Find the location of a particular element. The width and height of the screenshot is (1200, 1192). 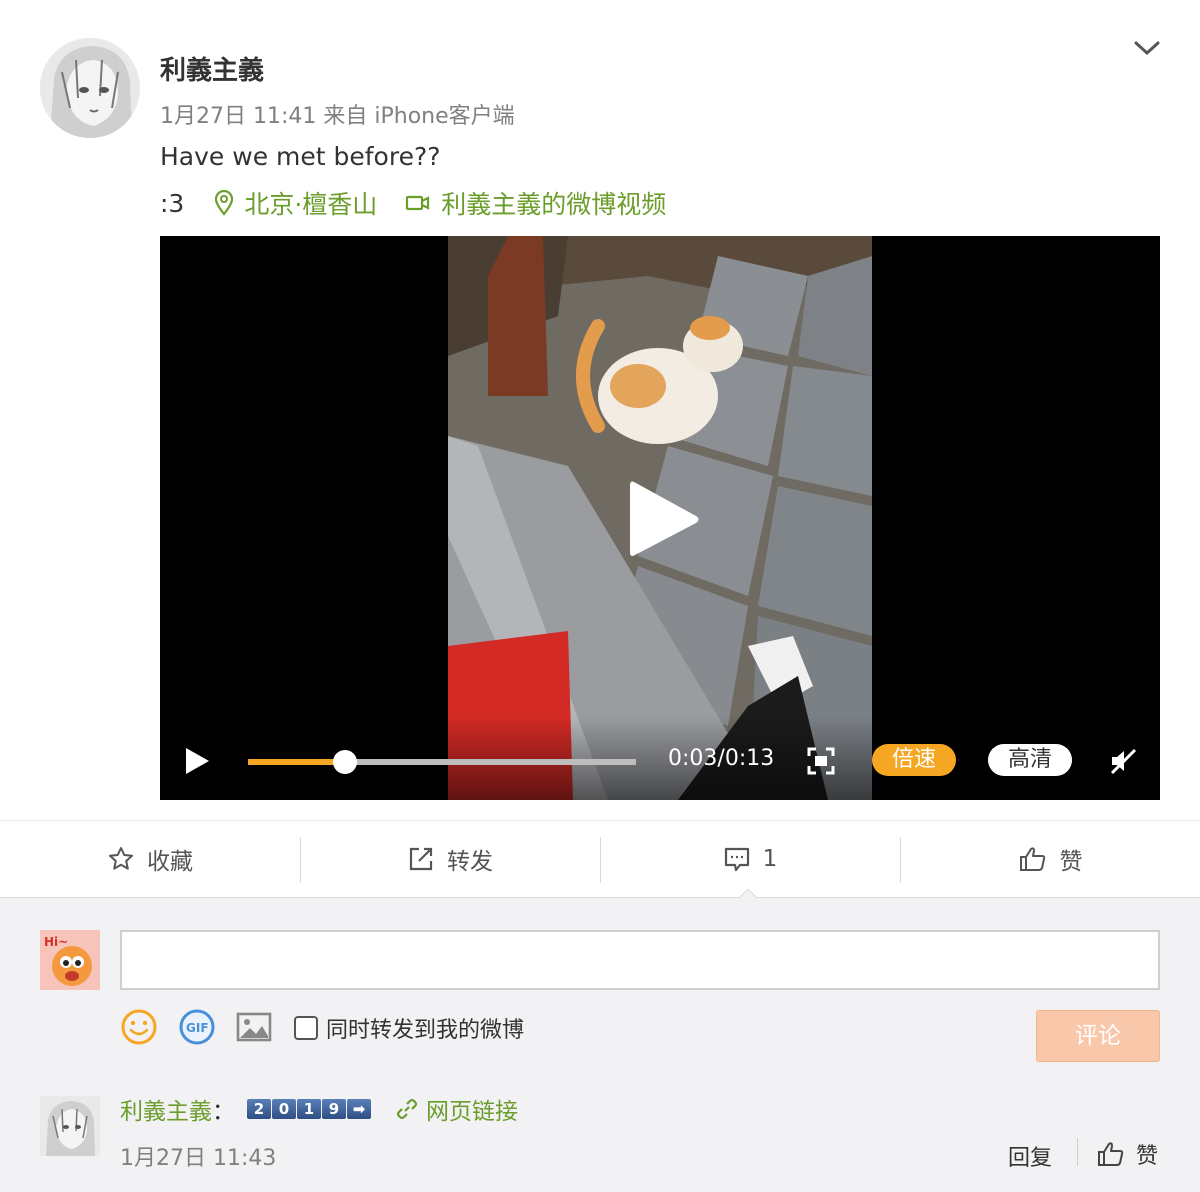

play-overlay-icon is located at coordinates (664, 519).